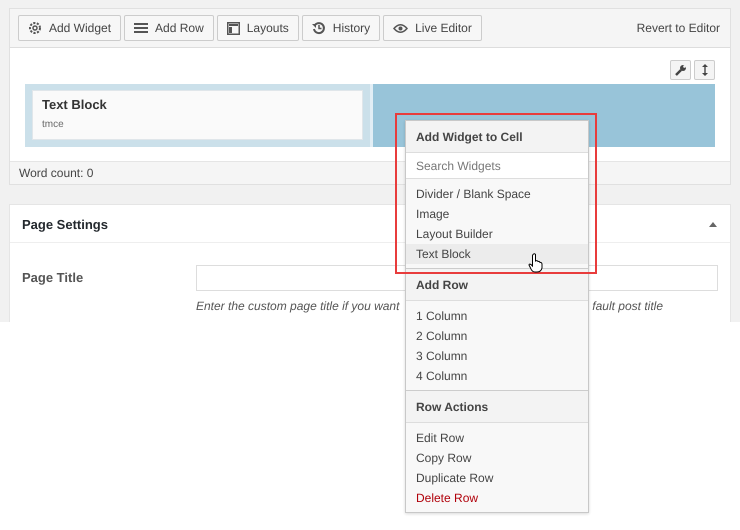 The height and width of the screenshot is (530, 740). Describe the element at coordinates (497, 498) in the screenshot. I see `menu-item: Delete Row` at that location.